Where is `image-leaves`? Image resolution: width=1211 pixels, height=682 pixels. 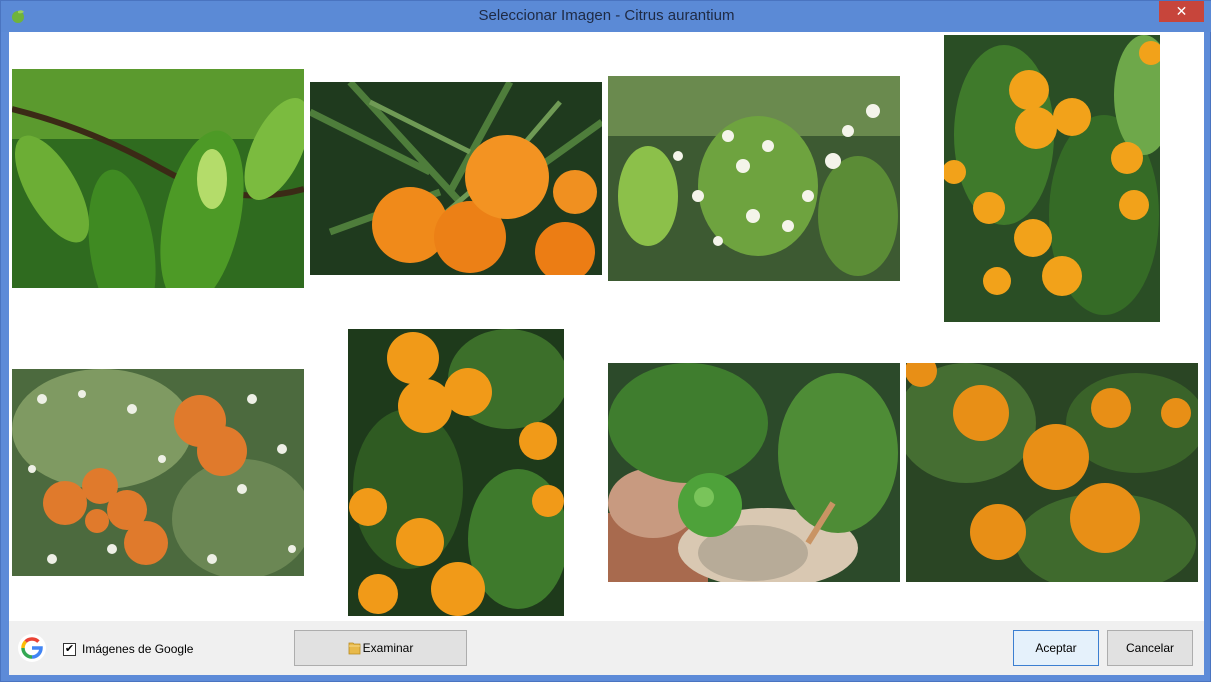 image-leaves is located at coordinates (158, 178).